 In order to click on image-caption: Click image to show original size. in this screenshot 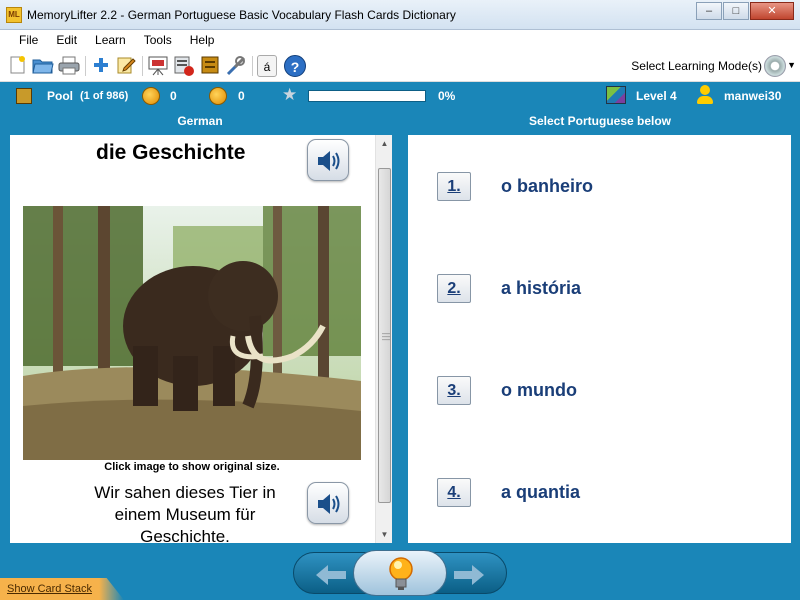, I will do `click(192, 467)`.